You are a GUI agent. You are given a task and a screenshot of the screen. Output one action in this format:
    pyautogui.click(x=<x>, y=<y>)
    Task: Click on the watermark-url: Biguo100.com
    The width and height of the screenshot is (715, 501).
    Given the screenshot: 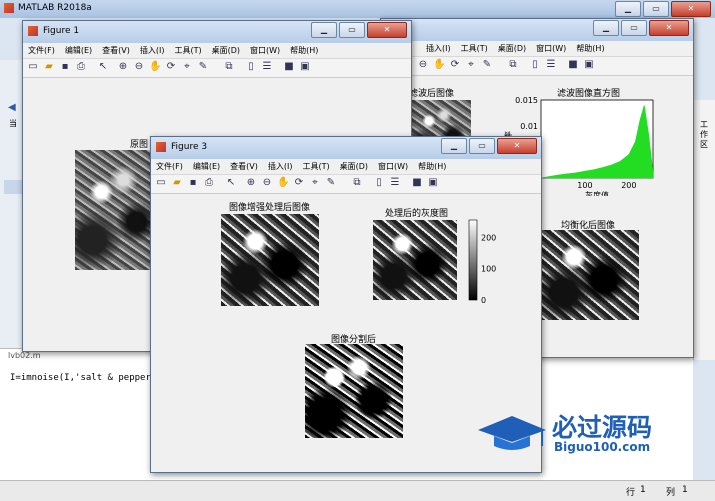 What is the action you would take?
    pyautogui.click(x=602, y=447)
    